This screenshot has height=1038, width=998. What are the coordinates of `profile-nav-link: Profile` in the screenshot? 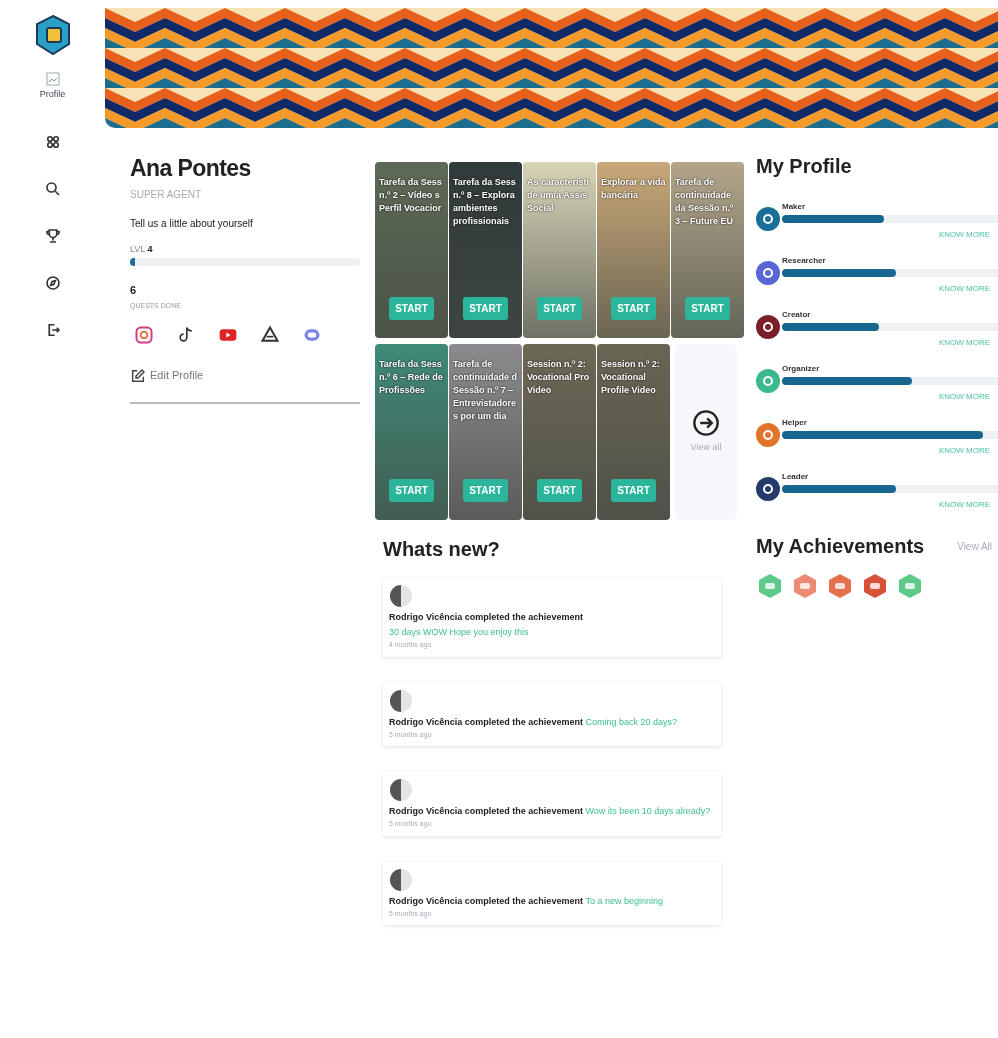 It's located at (52, 95).